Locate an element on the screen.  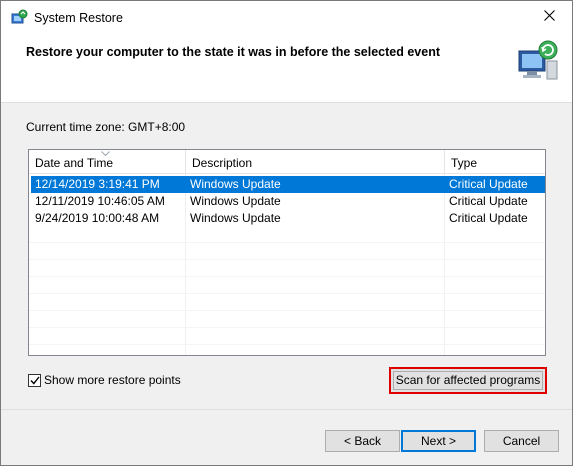
cell-date: 12/14/2019 3:19:41 PM is located at coordinates (97, 184).